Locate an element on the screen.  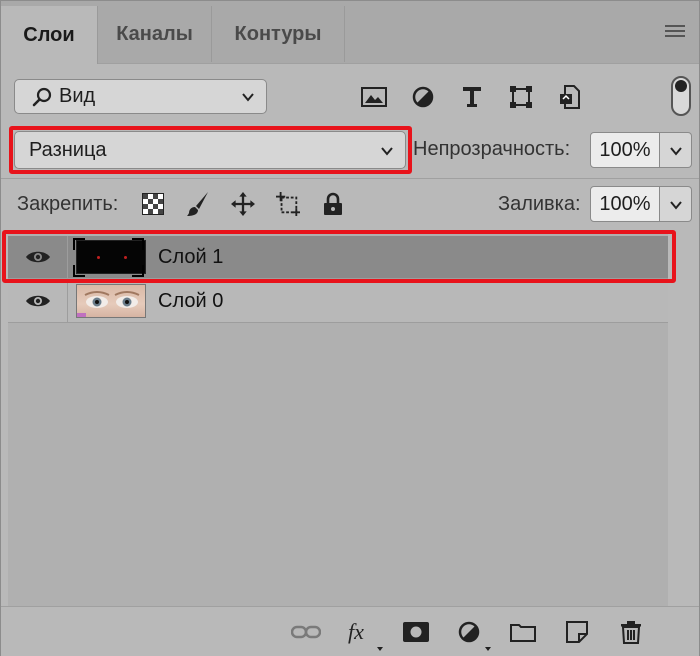
eye-icon is located at coordinates (37, 301).